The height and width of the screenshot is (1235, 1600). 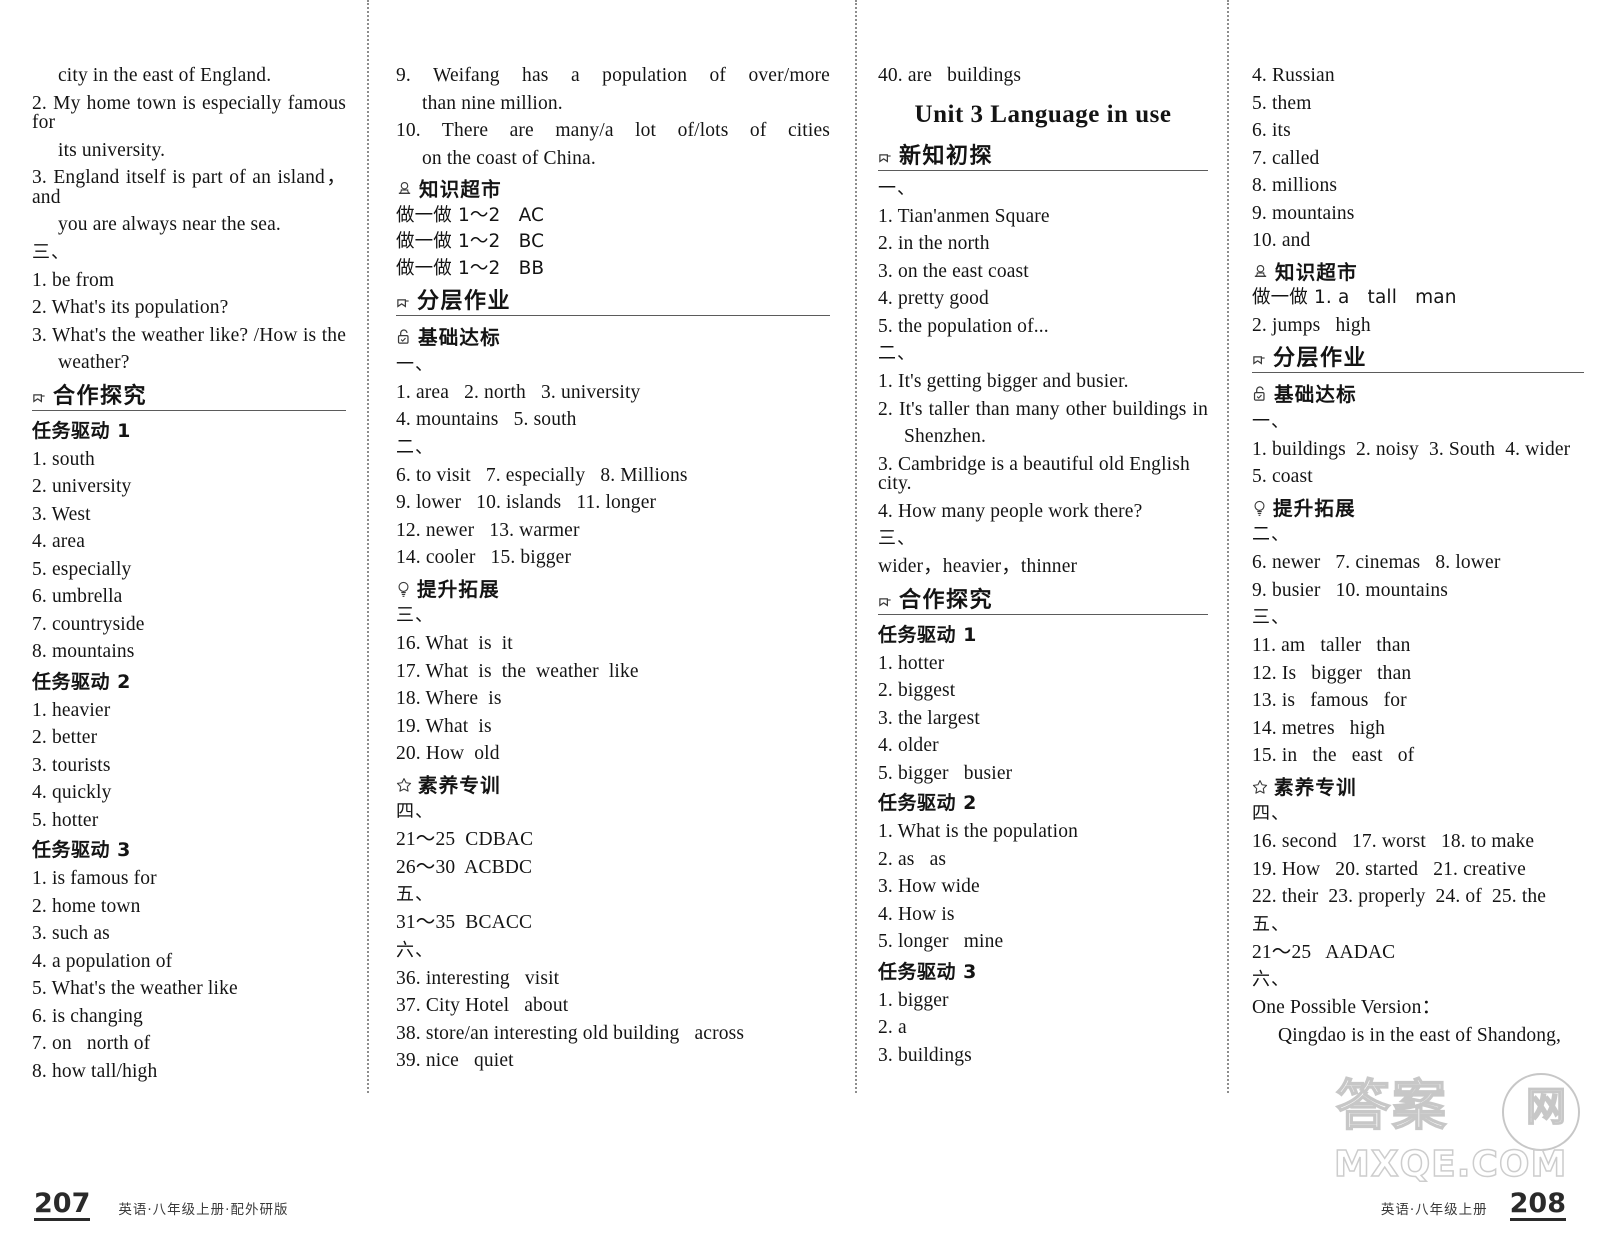 What do you see at coordinates (486, 419) in the screenshot?
I see `answer-line: 4. mountains 5. south` at bounding box center [486, 419].